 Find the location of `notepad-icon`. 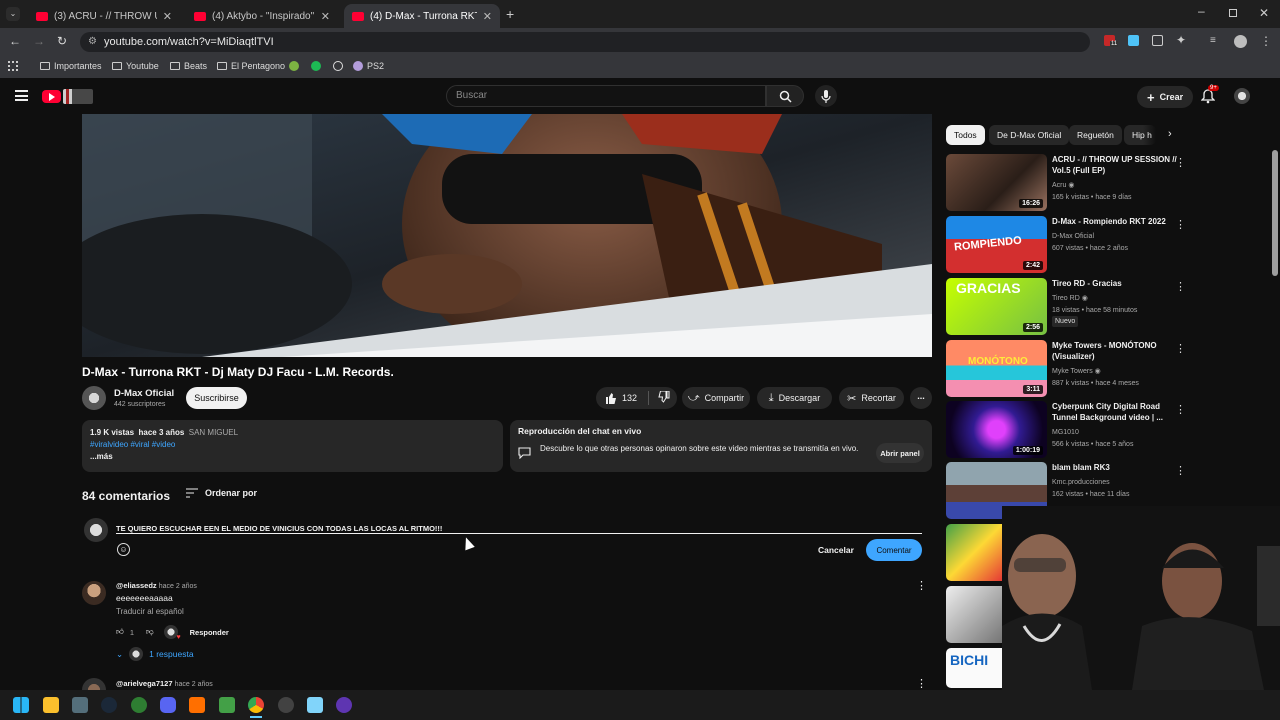

notepad-icon is located at coordinates (315, 705).